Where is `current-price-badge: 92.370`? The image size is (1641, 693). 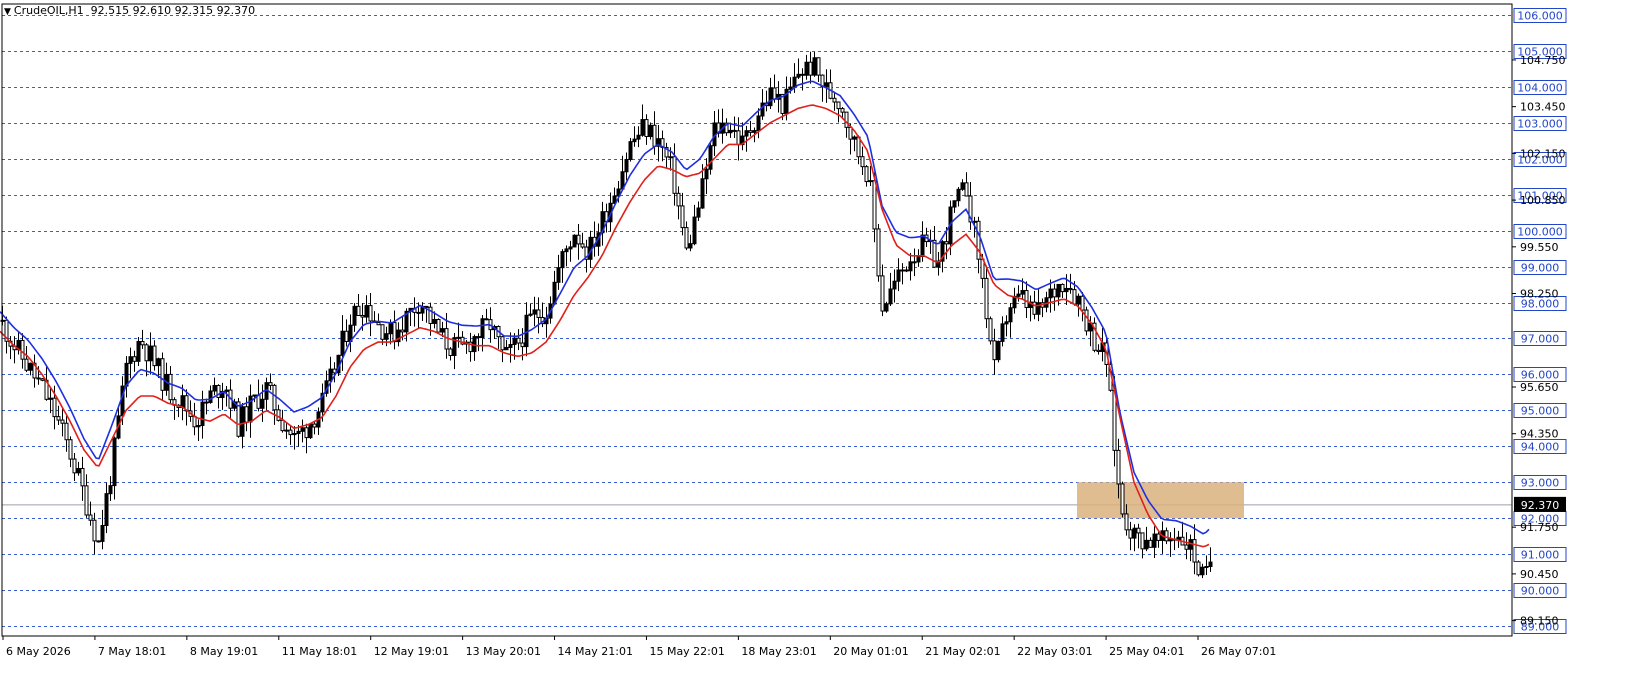 current-price-badge: 92.370 is located at coordinates (1540, 504).